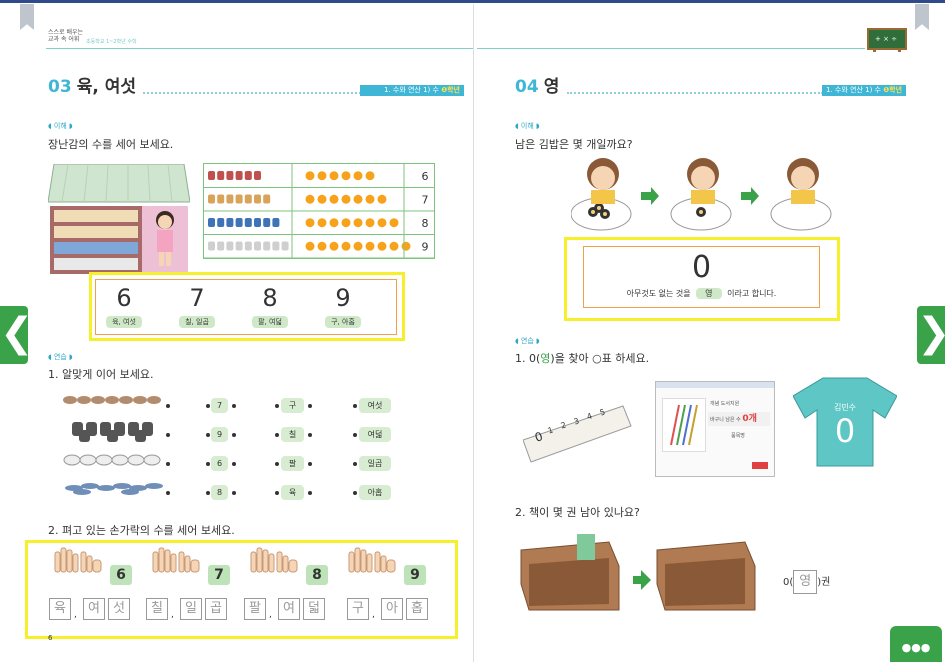 The width and height of the screenshot is (945, 670). Describe the element at coordinates (317, 575) in the screenshot. I see `finger-count-box: 8` at that location.